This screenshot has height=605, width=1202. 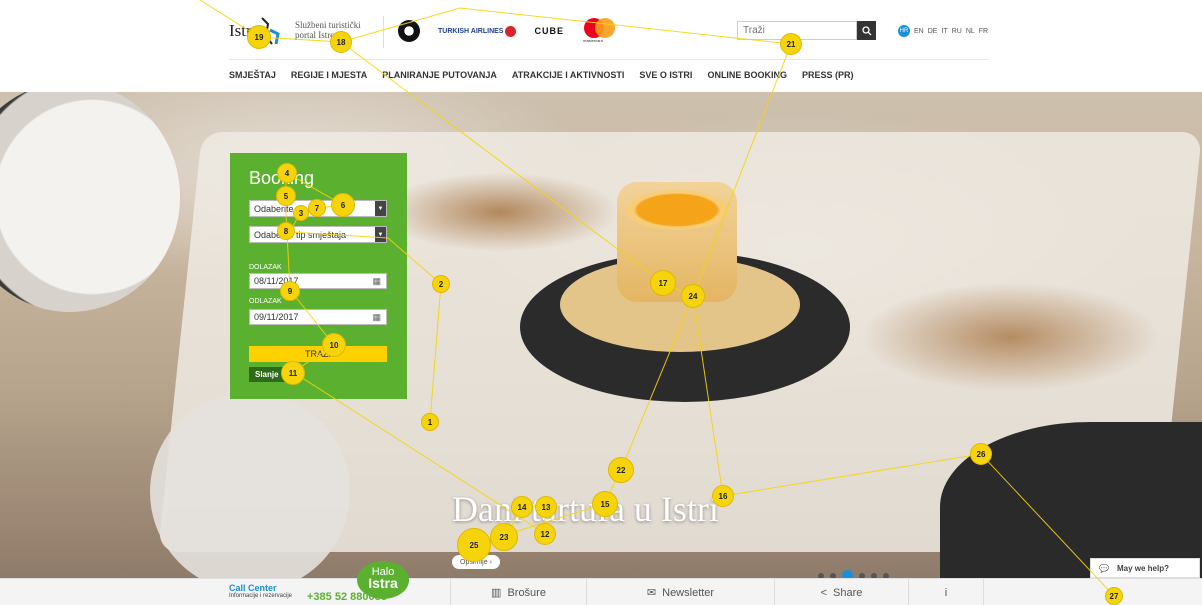 What do you see at coordinates (409, 31) in the screenshot?
I see `bmw-logo-icon` at bounding box center [409, 31].